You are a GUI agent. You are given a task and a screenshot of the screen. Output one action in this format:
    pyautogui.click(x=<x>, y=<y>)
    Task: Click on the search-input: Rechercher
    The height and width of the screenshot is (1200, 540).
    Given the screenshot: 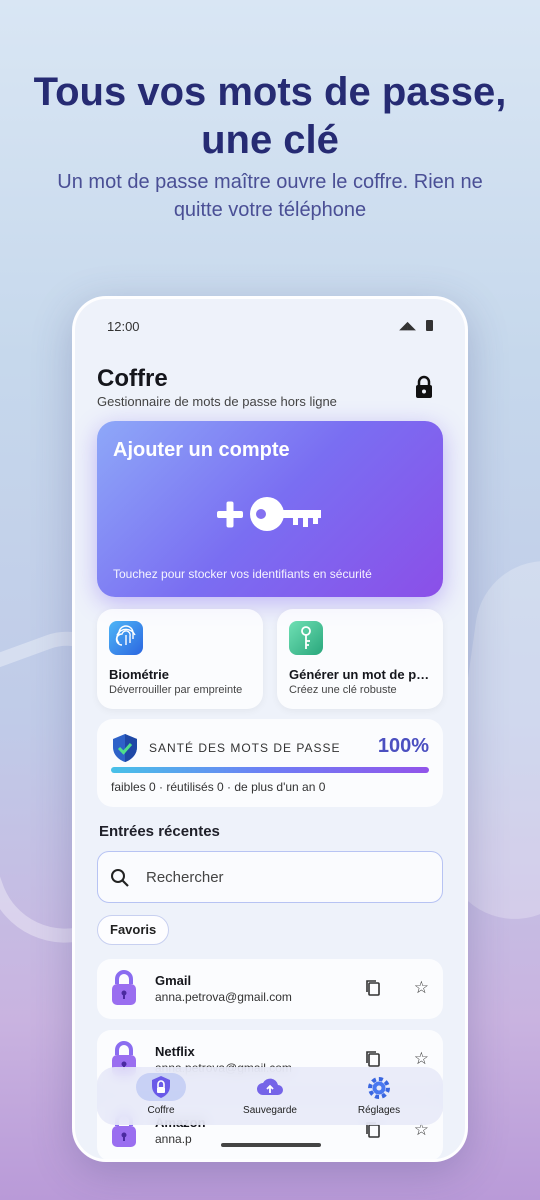 What is the action you would take?
    pyautogui.click(x=185, y=877)
    